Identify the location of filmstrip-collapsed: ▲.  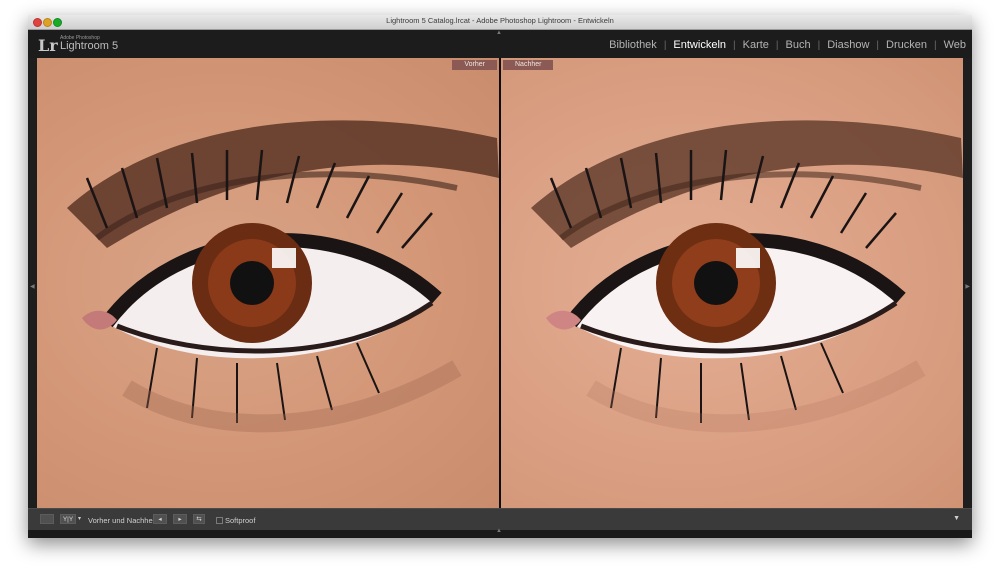
(500, 533).